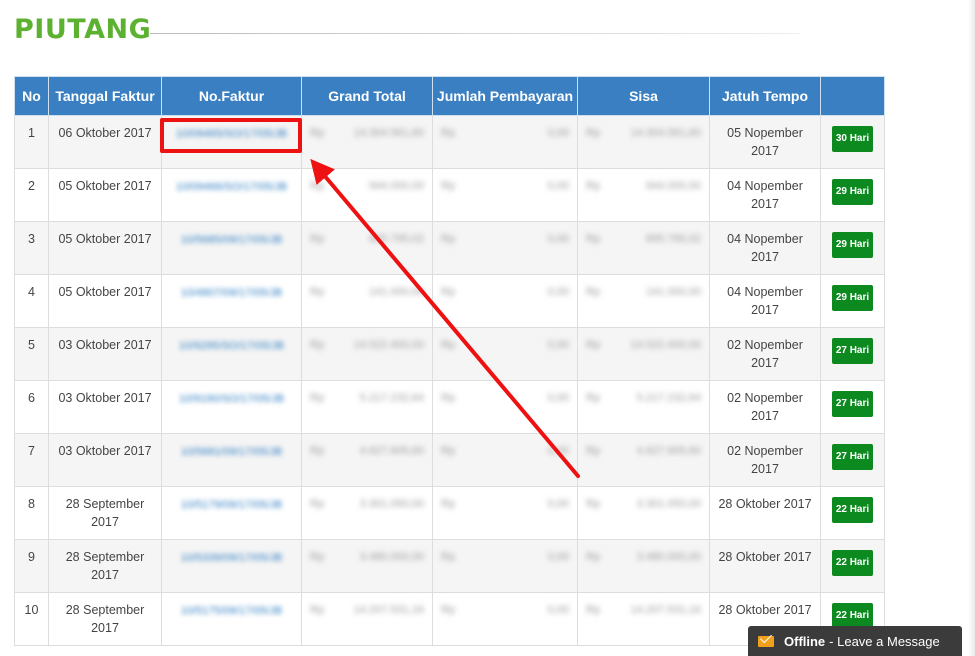 This screenshot has height=656, width=975. I want to click on cell-sisa: Rp 655.795,02, so click(643, 248).